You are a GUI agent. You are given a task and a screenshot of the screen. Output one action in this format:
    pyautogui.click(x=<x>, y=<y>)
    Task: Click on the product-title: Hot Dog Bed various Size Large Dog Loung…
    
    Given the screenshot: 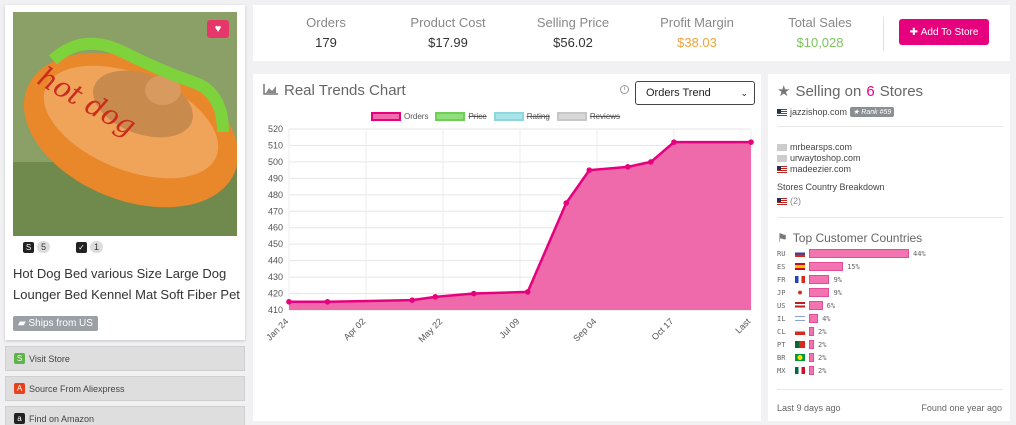 What is the action you would take?
    pyautogui.click(x=126, y=284)
    